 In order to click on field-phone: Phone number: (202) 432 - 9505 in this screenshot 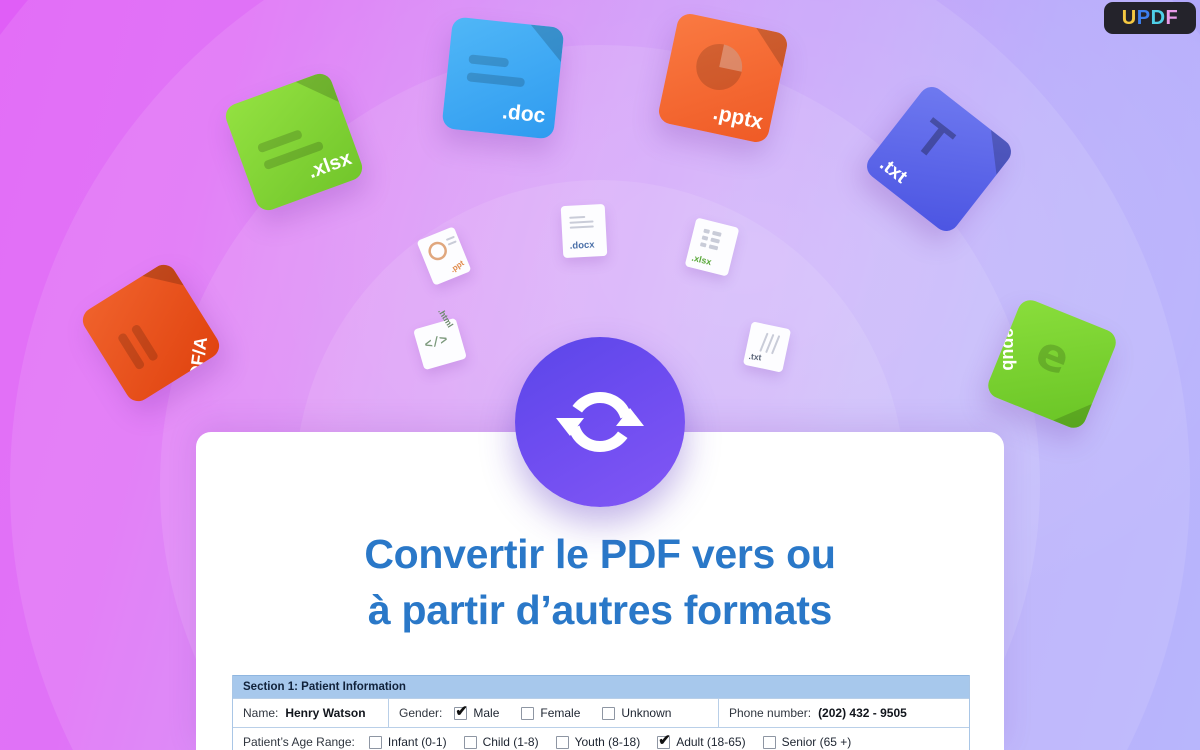, I will do `click(843, 713)`.